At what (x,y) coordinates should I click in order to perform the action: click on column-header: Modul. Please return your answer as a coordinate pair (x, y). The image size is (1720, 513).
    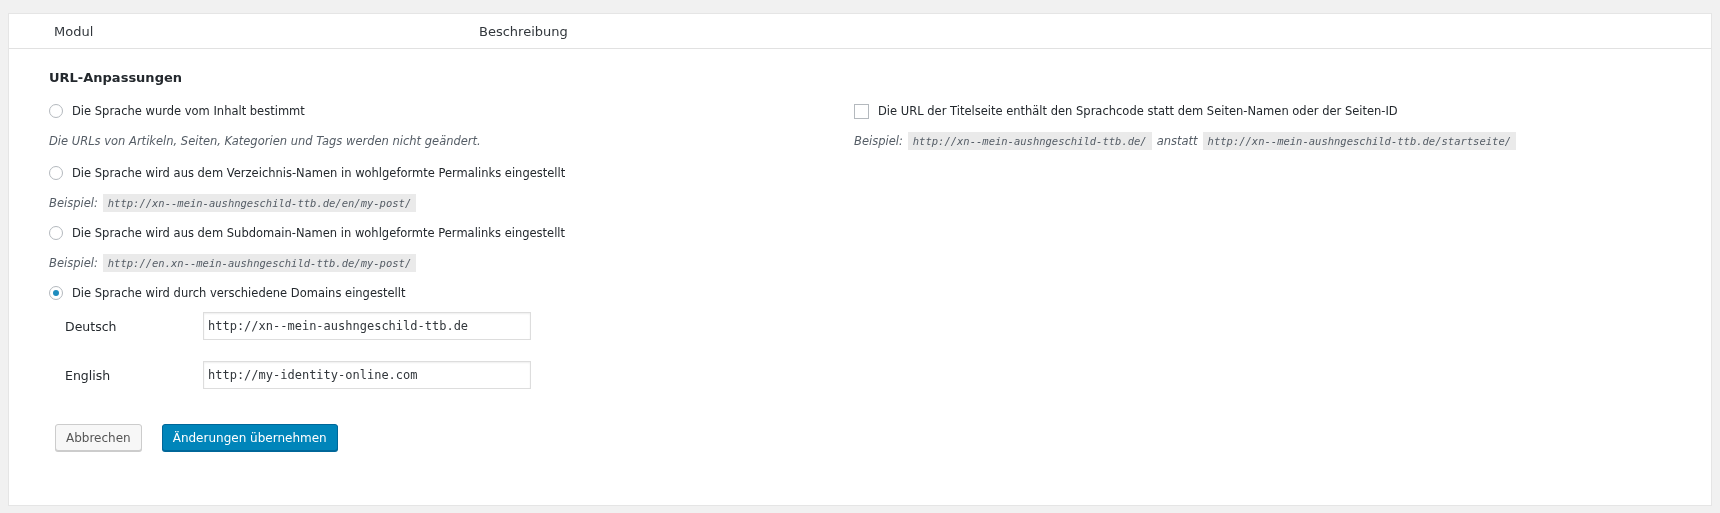
    Looking at the image, I should click on (74, 31).